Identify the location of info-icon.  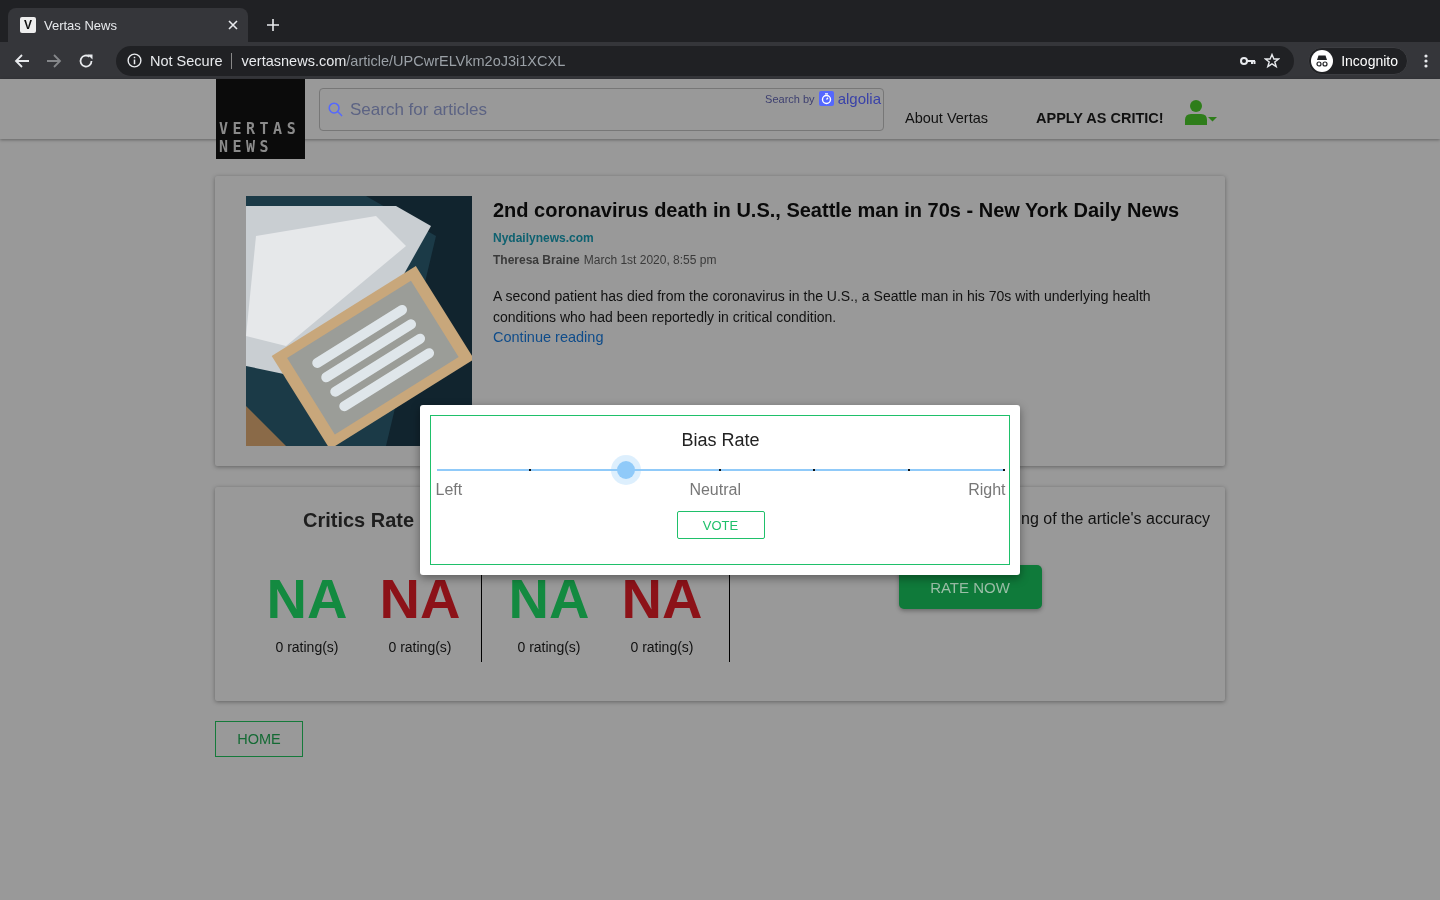
(134, 60).